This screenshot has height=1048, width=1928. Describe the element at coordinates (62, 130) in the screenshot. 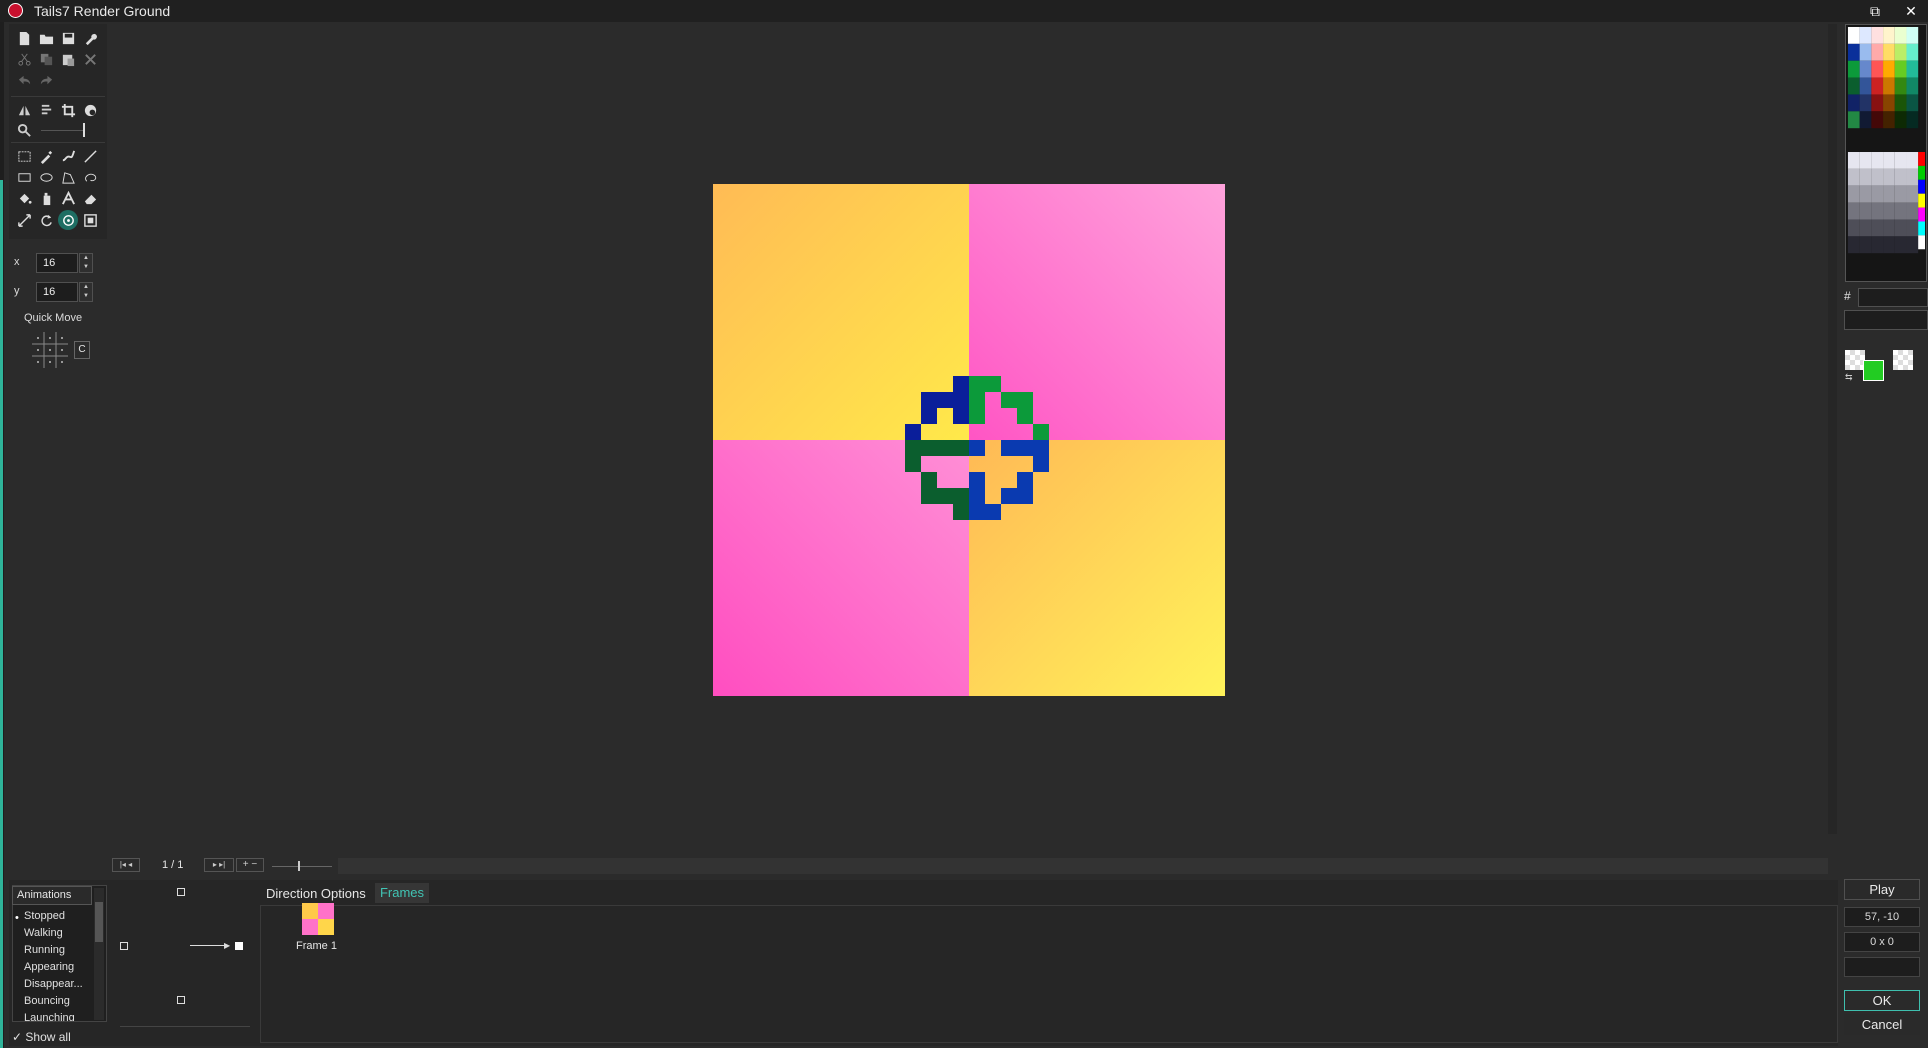

I see `zoom-slider` at that location.